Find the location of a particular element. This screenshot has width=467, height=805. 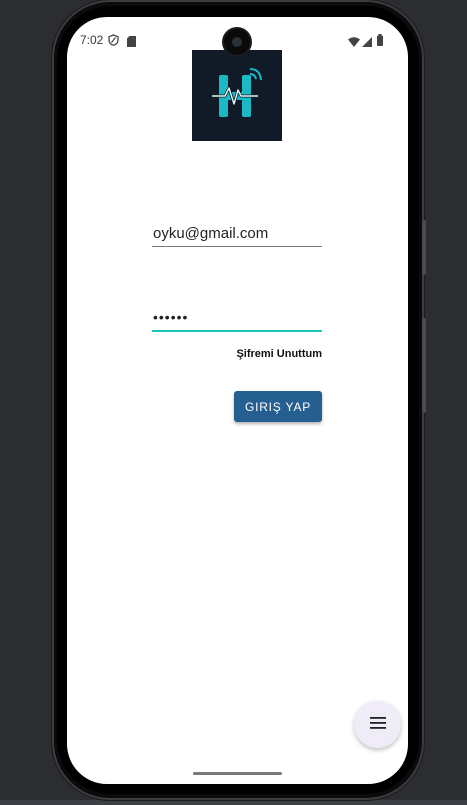

sd-card-icon is located at coordinates (131, 43).